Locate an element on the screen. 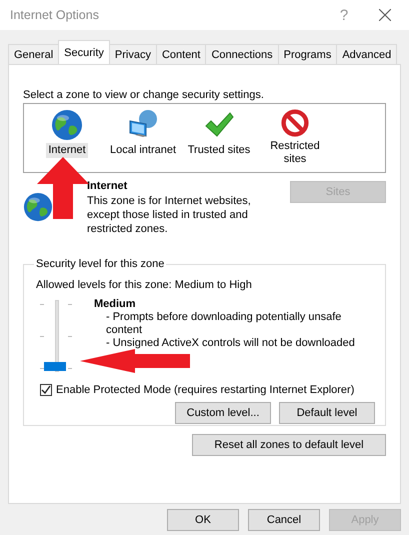 The height and width of the screenshot is (535, 409). zone-description: This zone is for Internet websites, except those listed in trusted and restricted zones. is located at coordinates (169, 215).